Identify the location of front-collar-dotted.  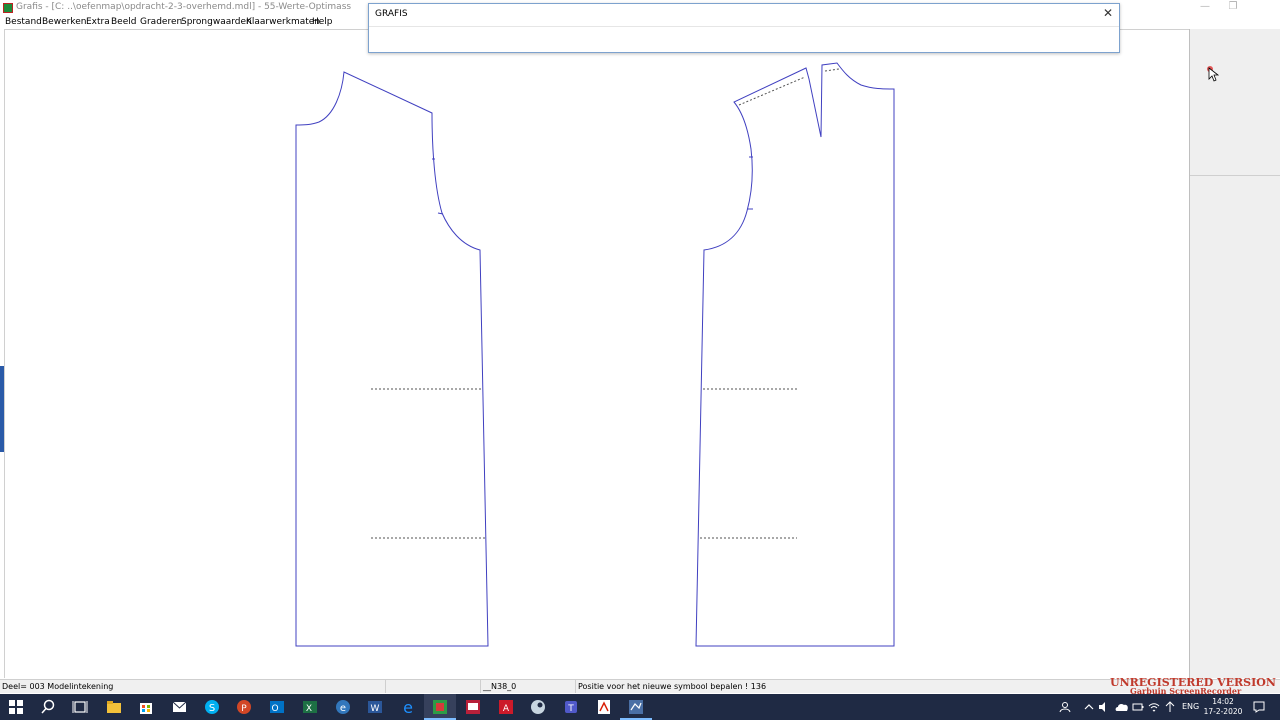
(832, 70).